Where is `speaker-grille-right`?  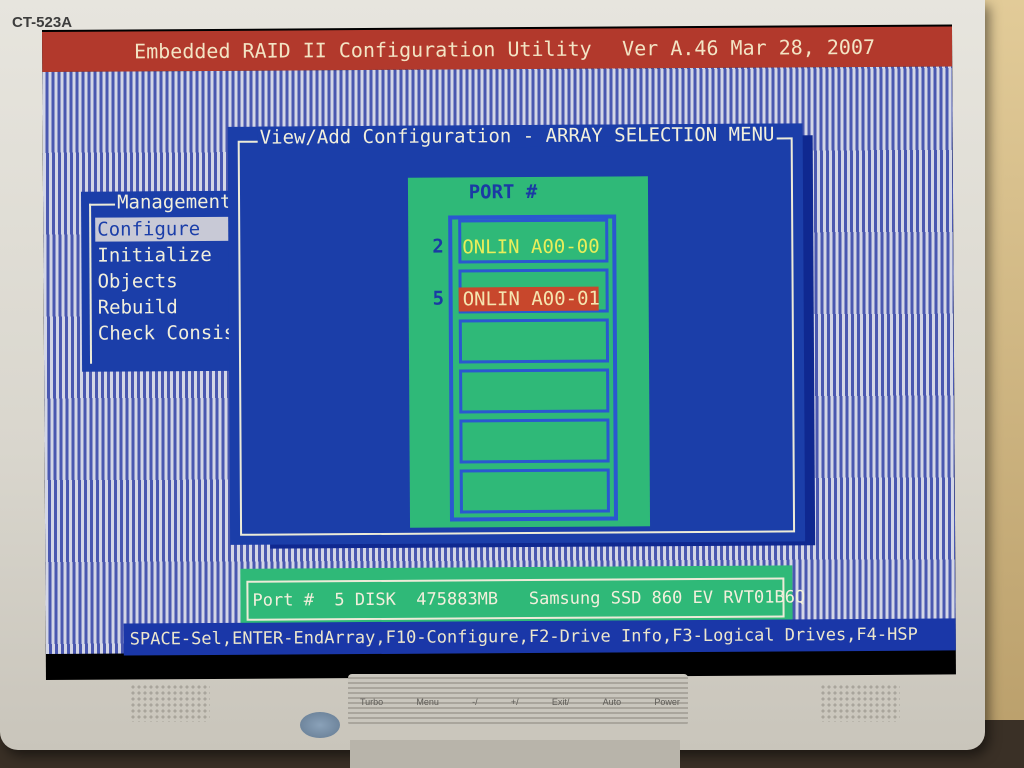
speaker-grille-right is located at coordinates (860, 703).